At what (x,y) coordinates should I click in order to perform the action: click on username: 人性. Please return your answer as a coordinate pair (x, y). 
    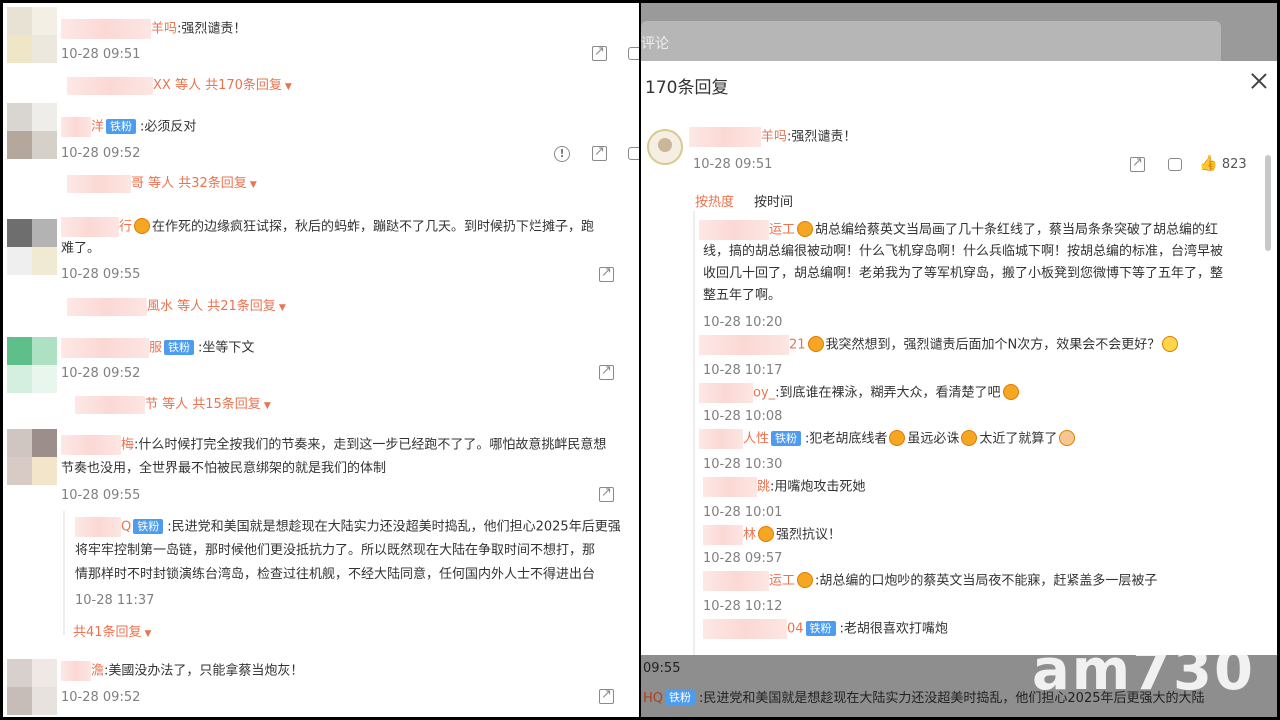
    Looking at the image, I should click on (756, 439).